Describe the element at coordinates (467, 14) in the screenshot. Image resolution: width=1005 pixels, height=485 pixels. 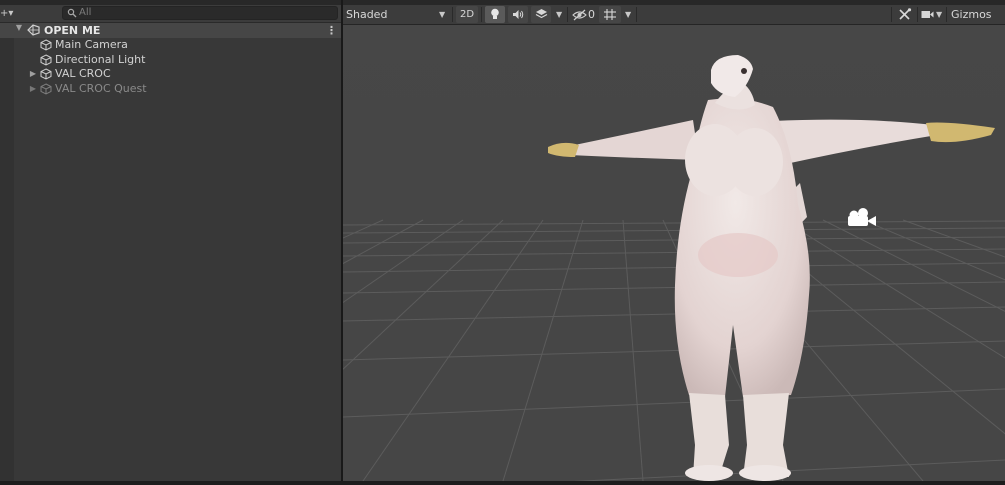
I see `2d-toggle-button: 2D` at that location.